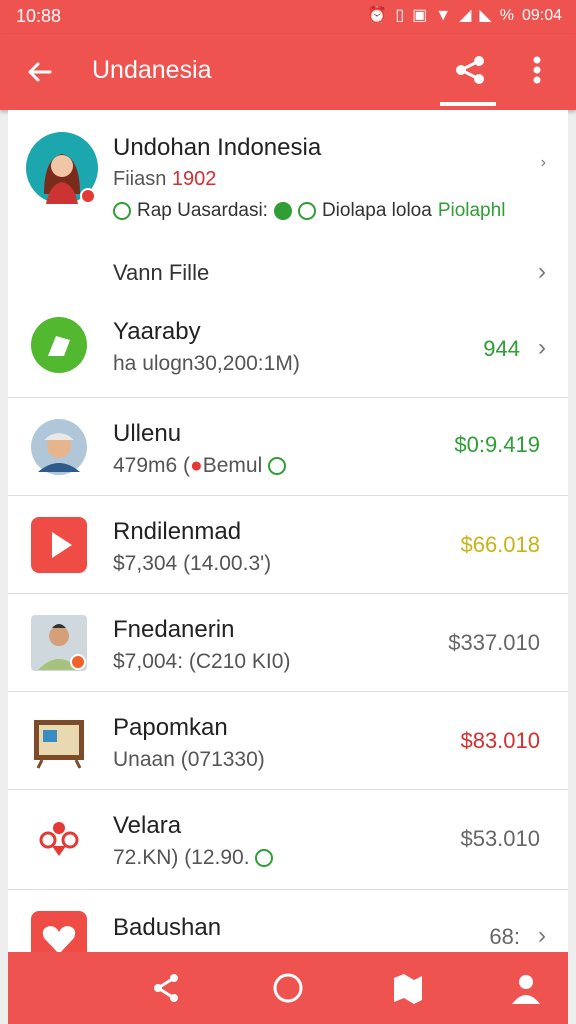 The image size is (576, 1024). I want to click on row-amount: $337.010, so click(494, 642).